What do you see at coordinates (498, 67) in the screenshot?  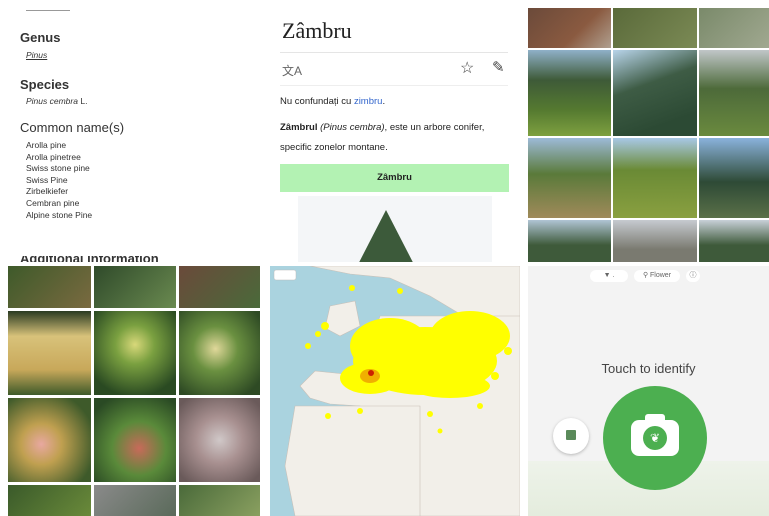 I see `pencil-icon: ✎` at bounding box center [498, 67].